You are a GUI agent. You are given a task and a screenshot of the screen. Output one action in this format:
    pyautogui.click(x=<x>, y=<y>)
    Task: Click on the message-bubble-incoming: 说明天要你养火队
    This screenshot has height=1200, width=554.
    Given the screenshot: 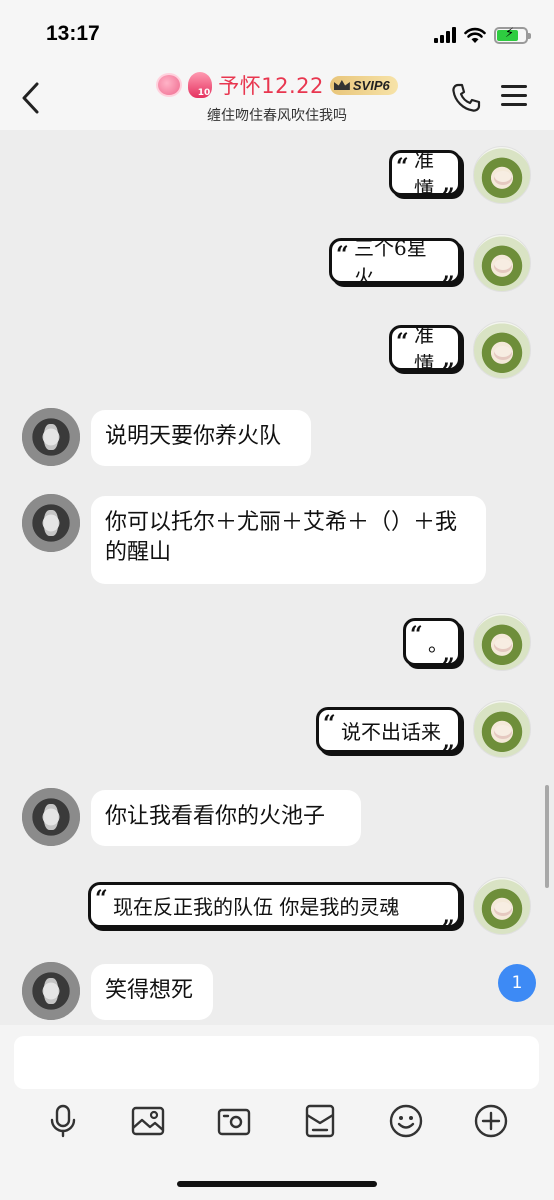 What is the action you would take?
    pyautogui.click(x=201, y=438)
    